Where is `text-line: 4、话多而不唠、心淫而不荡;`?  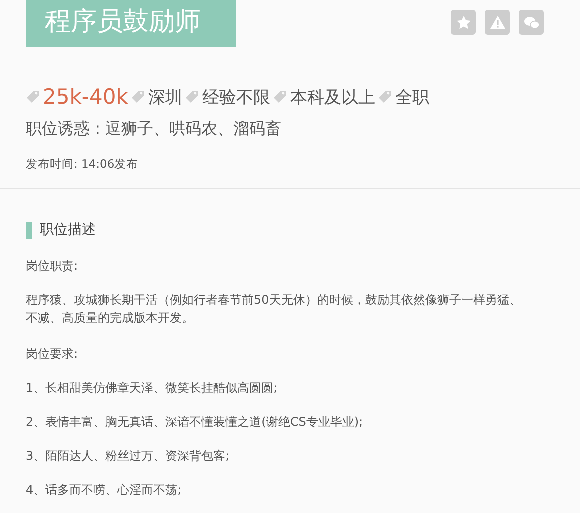 text-line: 4、话多而不唠、心淫而不荡; is located at coordinates (104, 490).